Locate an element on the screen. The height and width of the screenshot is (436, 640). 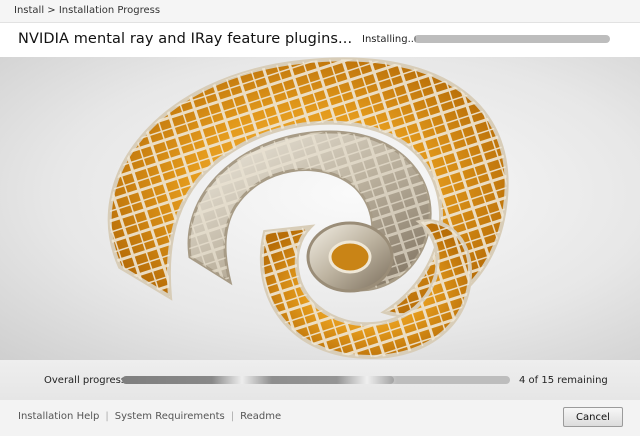
overall-progress-section: Overall progress... 4 of 15 remaining is located at coordinates (320, 380).